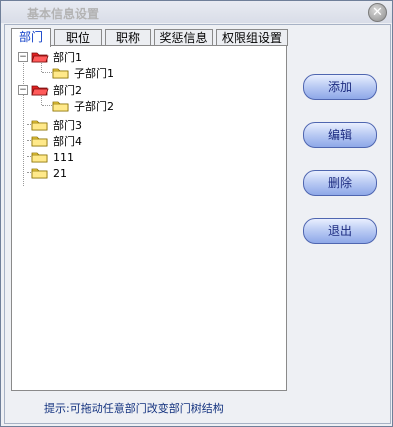  What do you see at coordinates (183, 37) in the screenshot?
I see `tab-rewards: 奖惩信息` at bounding box center [183, 37].